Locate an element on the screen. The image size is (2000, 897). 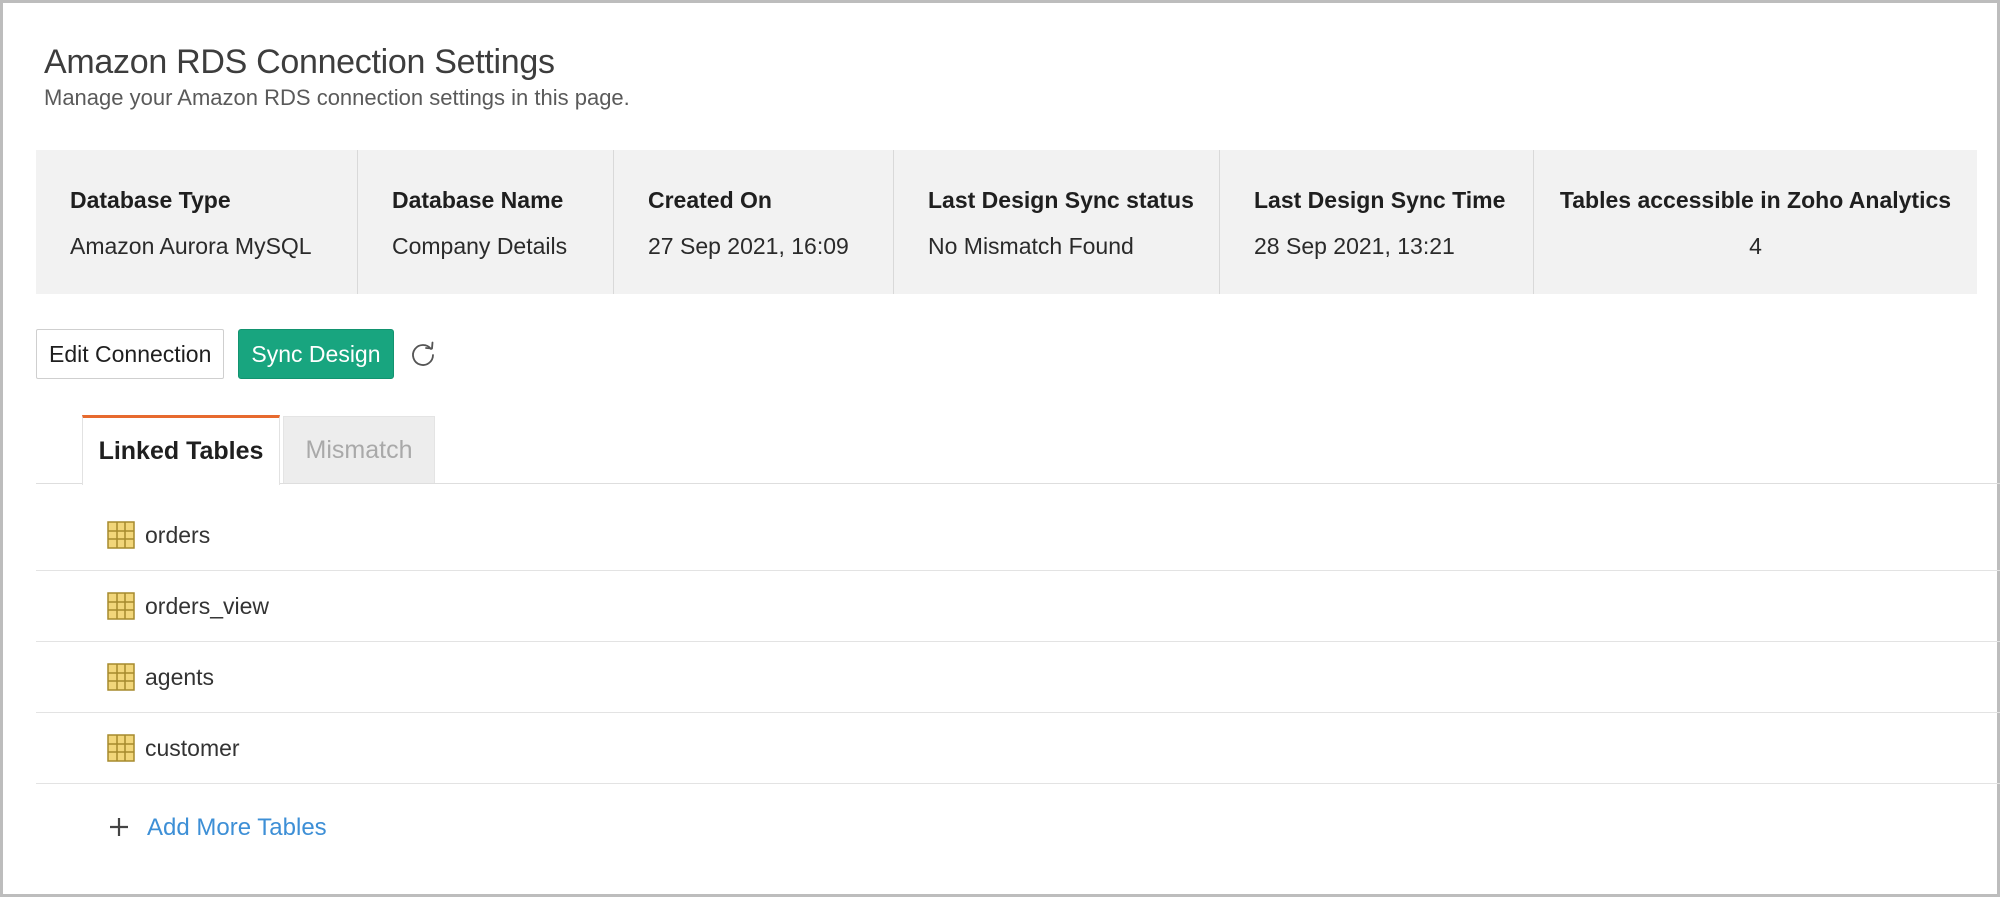
list-item: customer is located at coordinates (1018, 748).